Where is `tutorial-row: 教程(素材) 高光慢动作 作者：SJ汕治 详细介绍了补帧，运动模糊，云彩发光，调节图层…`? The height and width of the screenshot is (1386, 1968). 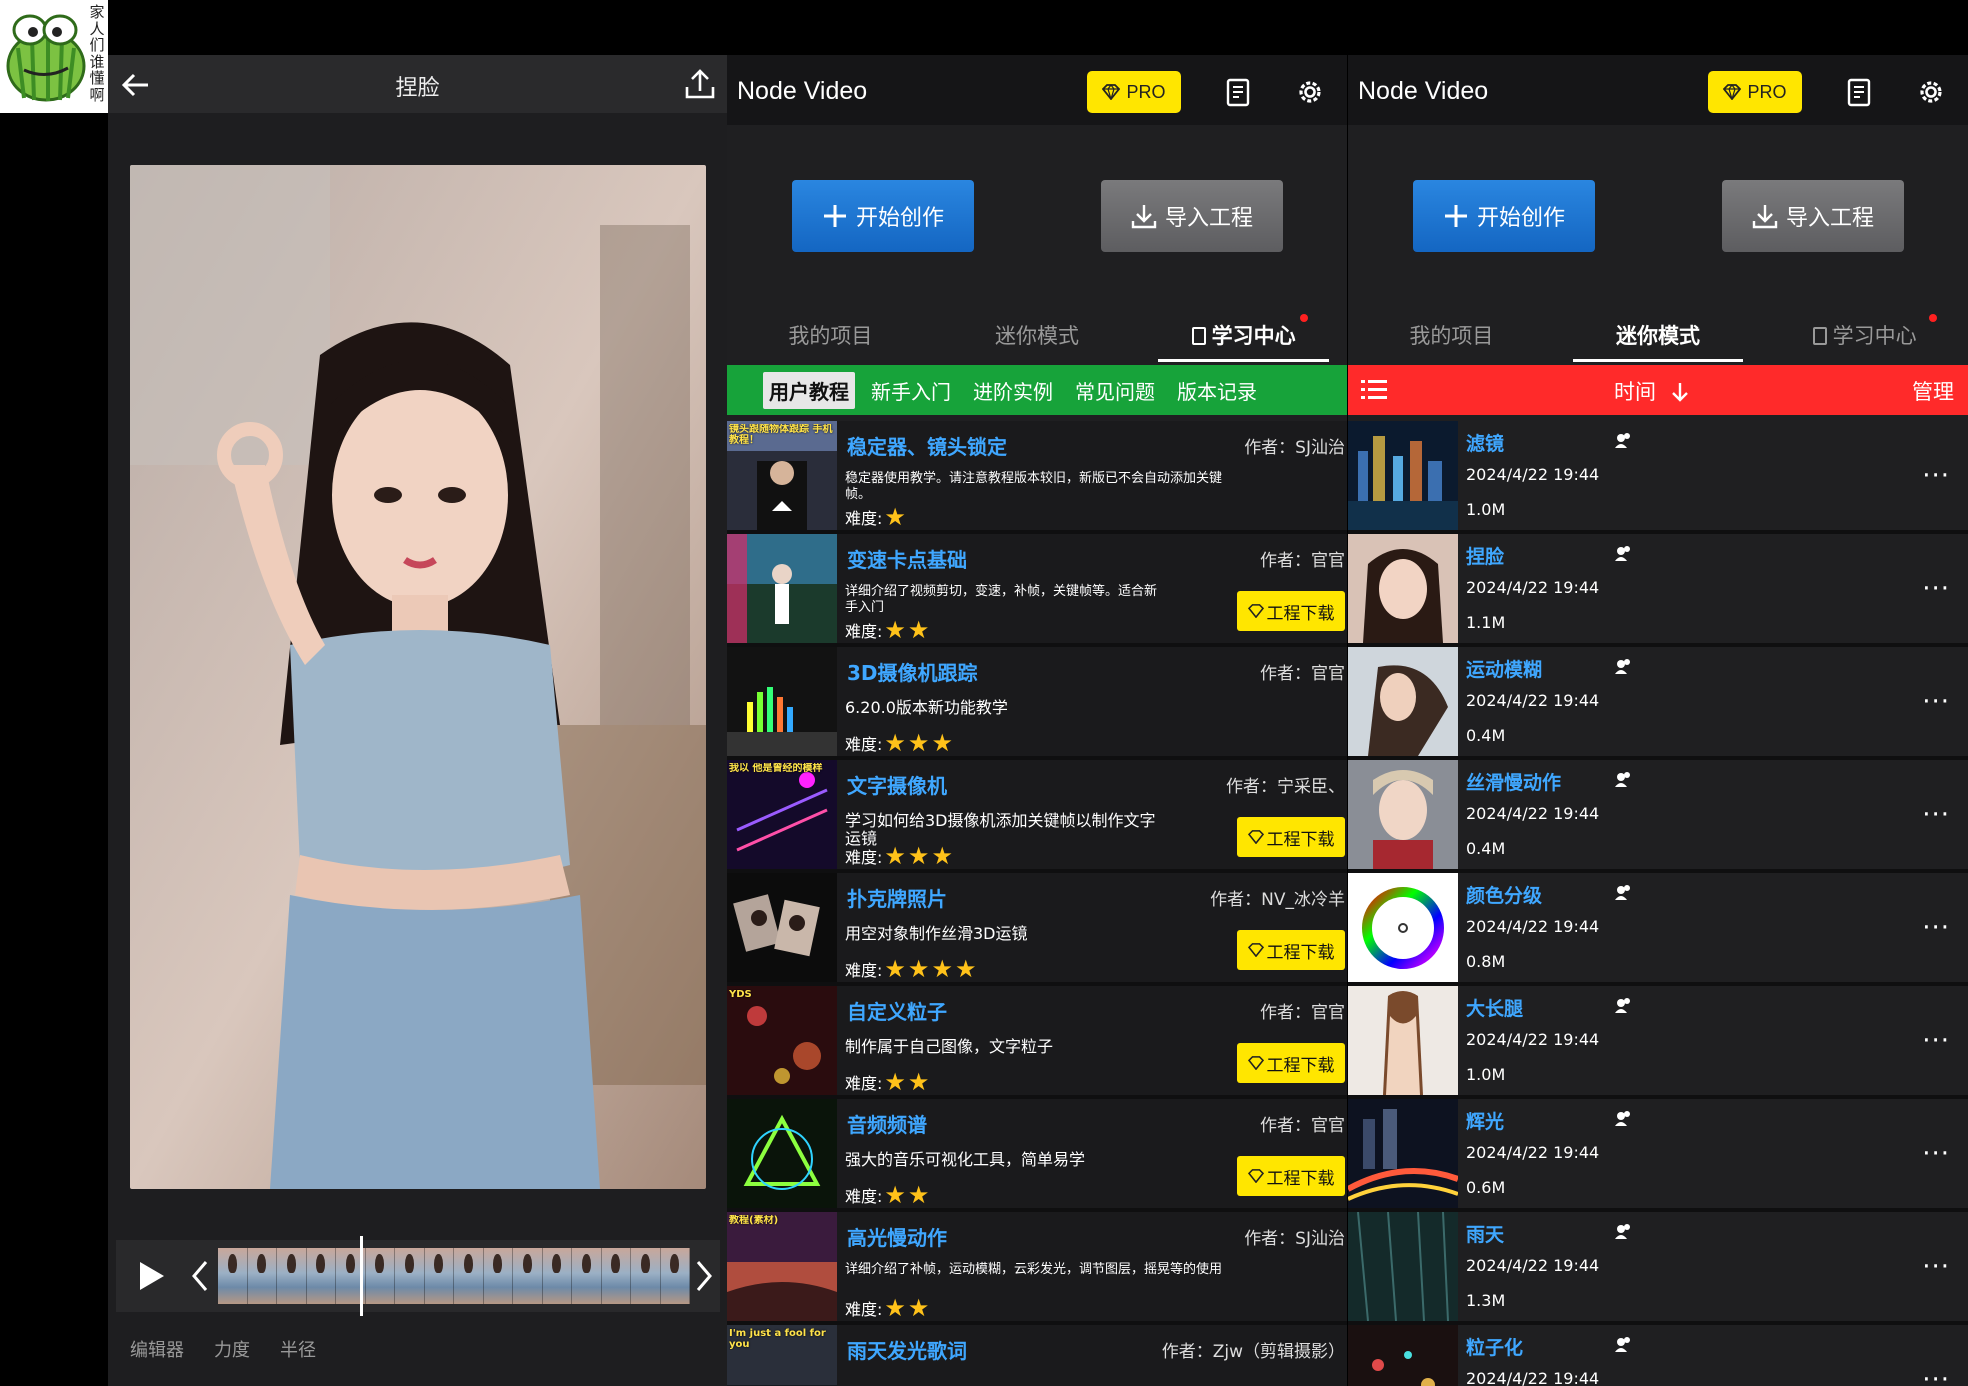
tutorial-row: 教程(素材) 高光慢动作 作者：SJ汕治 详细介绍了补帧，运动模糊，云彩发光，调节图层… is located at coordinates (1037, 1268).